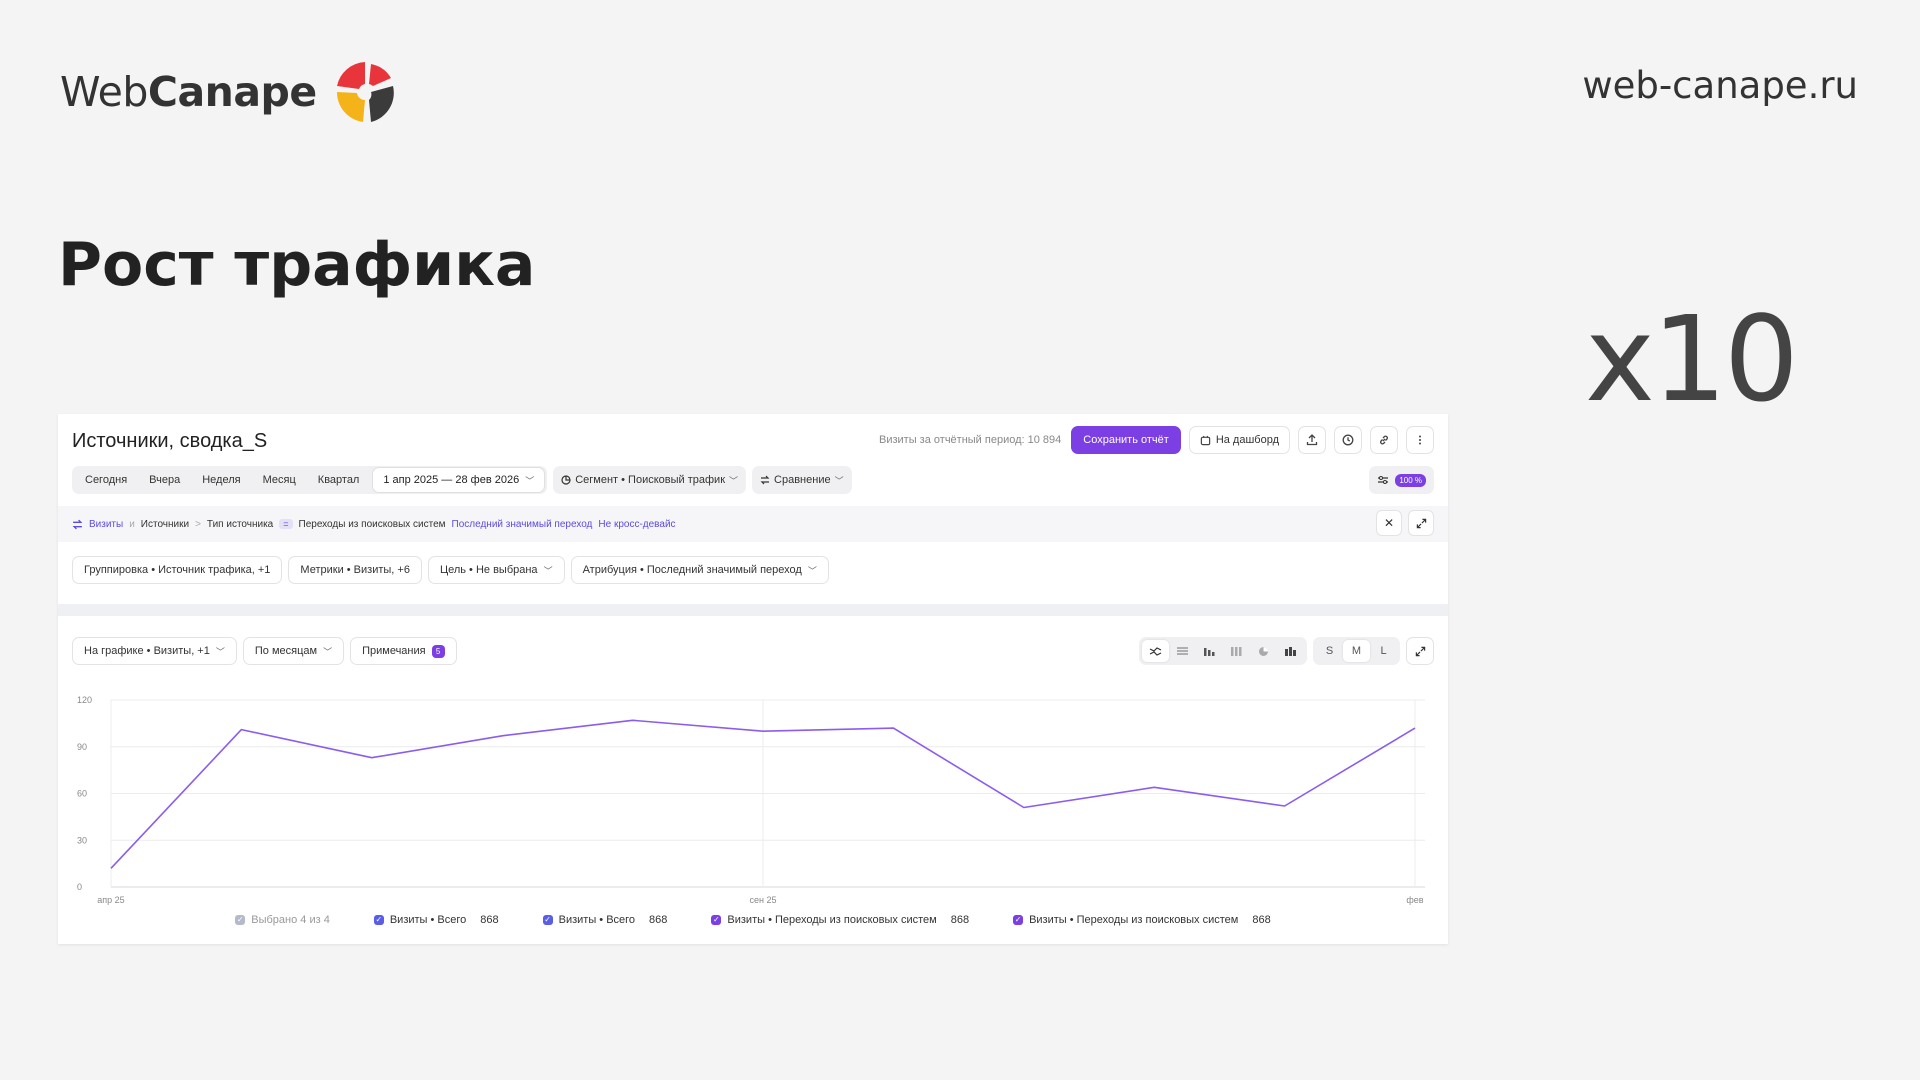 The image size is (1920, 1080). I want to click on compare-icon, so click(765, 480).